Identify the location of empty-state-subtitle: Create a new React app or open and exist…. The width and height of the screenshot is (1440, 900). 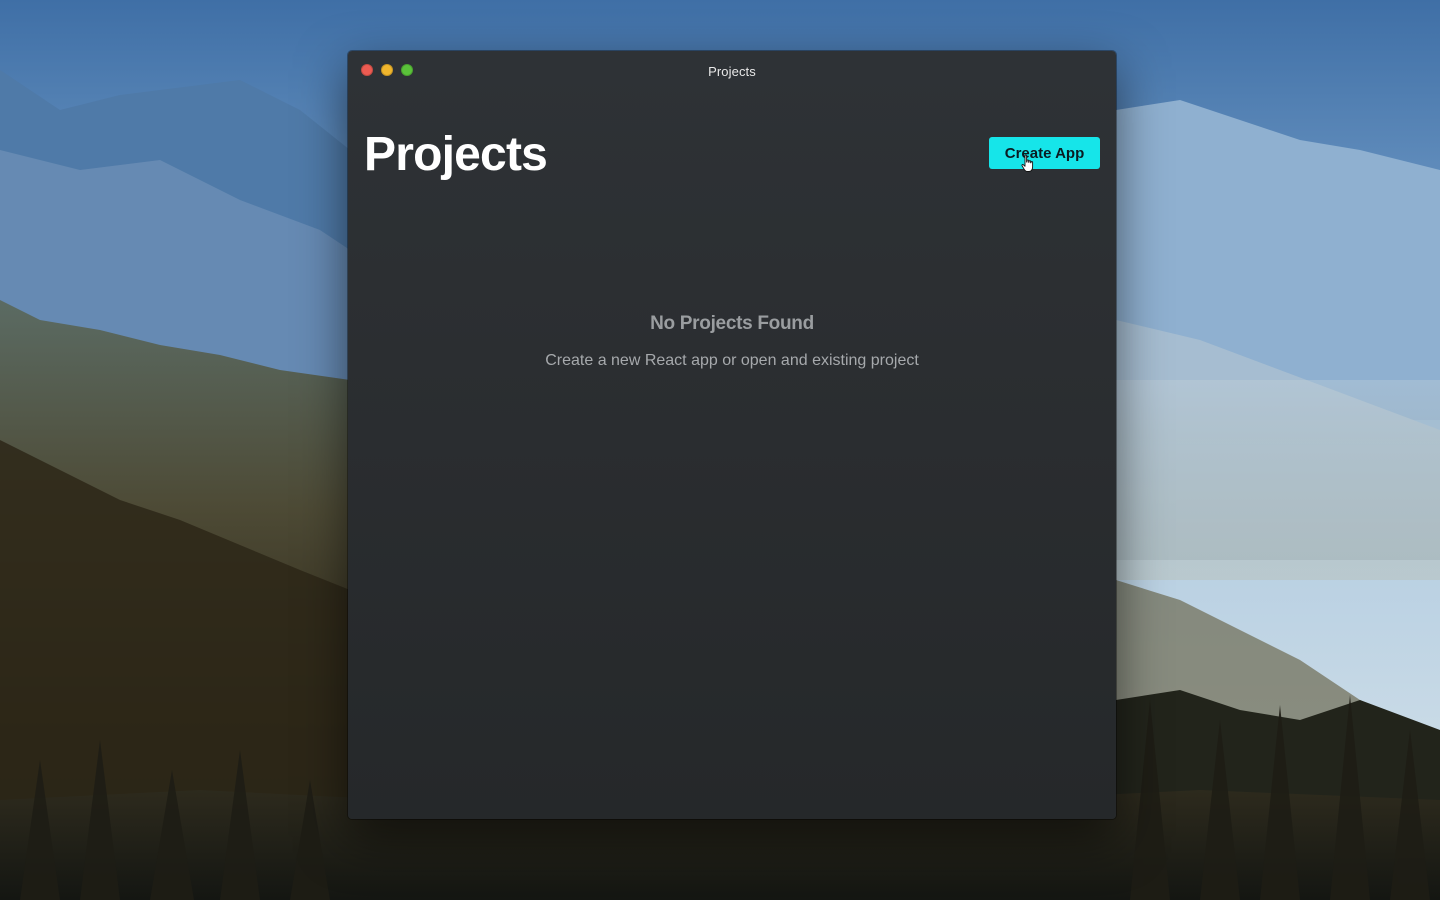
(732, 360).